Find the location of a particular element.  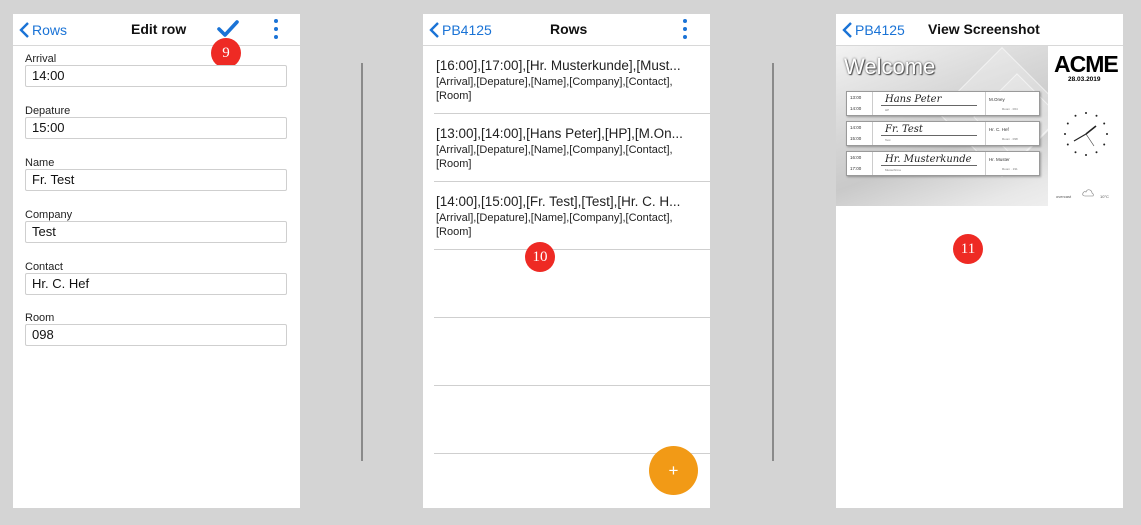

name-field: Fr. Test is located at coordinates (156, 180).